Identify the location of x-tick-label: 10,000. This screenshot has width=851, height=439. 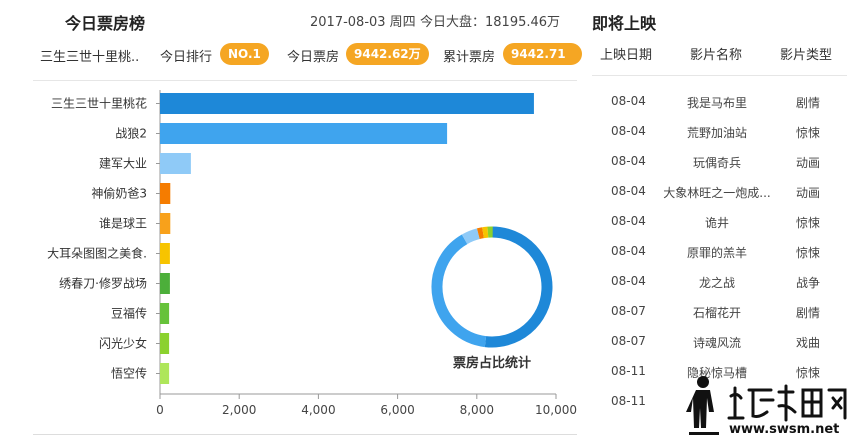
(556, 410).